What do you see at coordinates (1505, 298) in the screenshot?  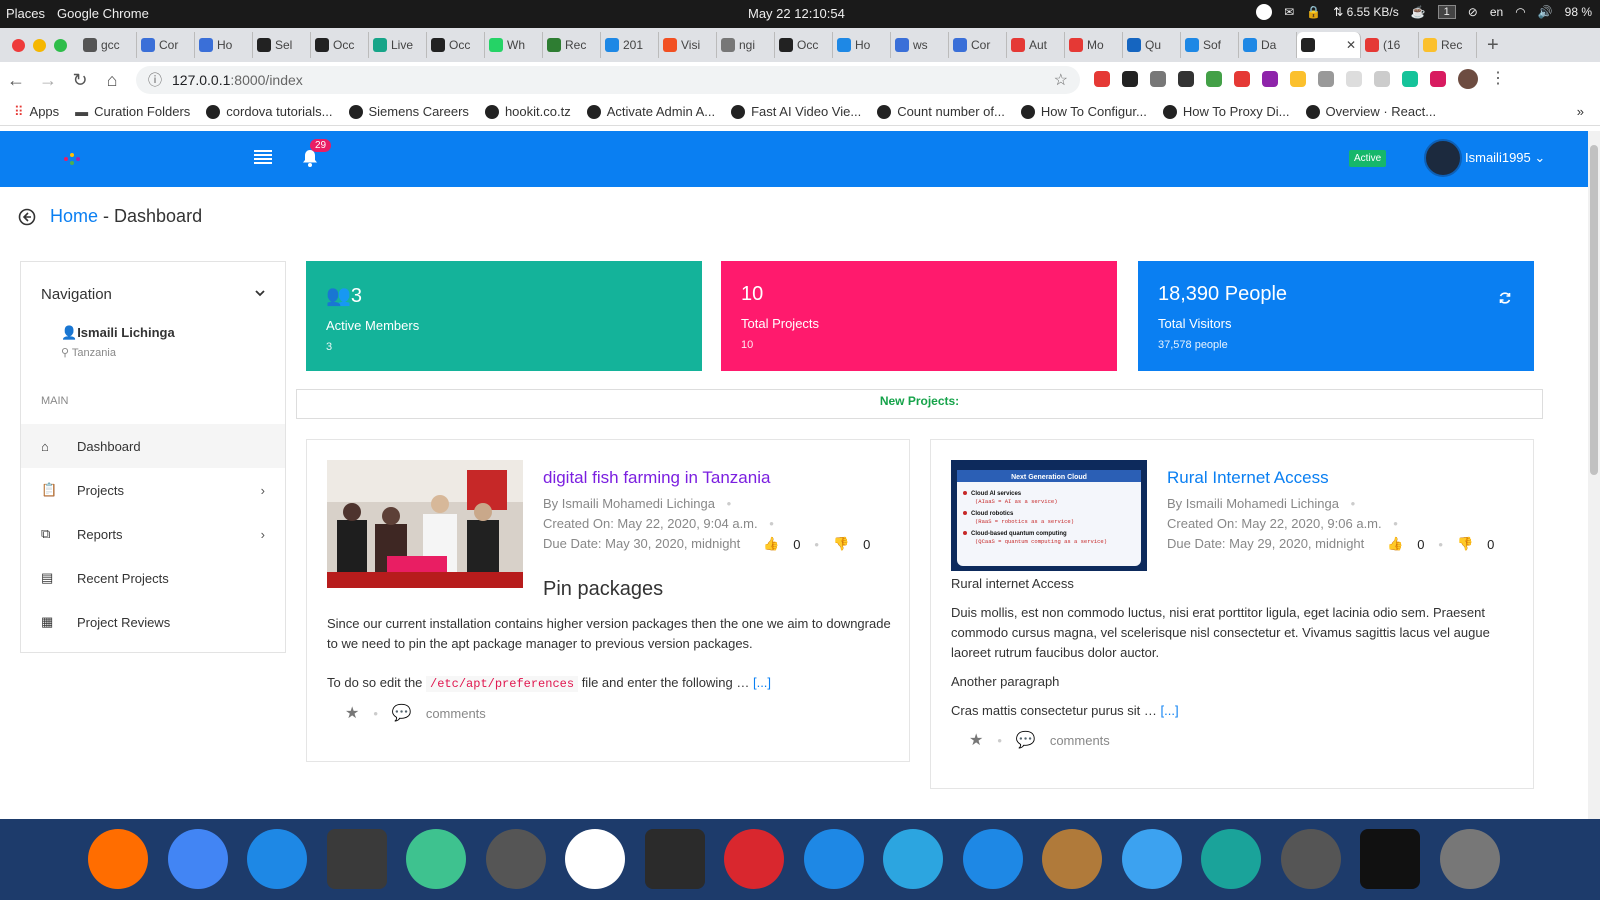 I see `refresh-icon` at bounding box center [1505, 298].